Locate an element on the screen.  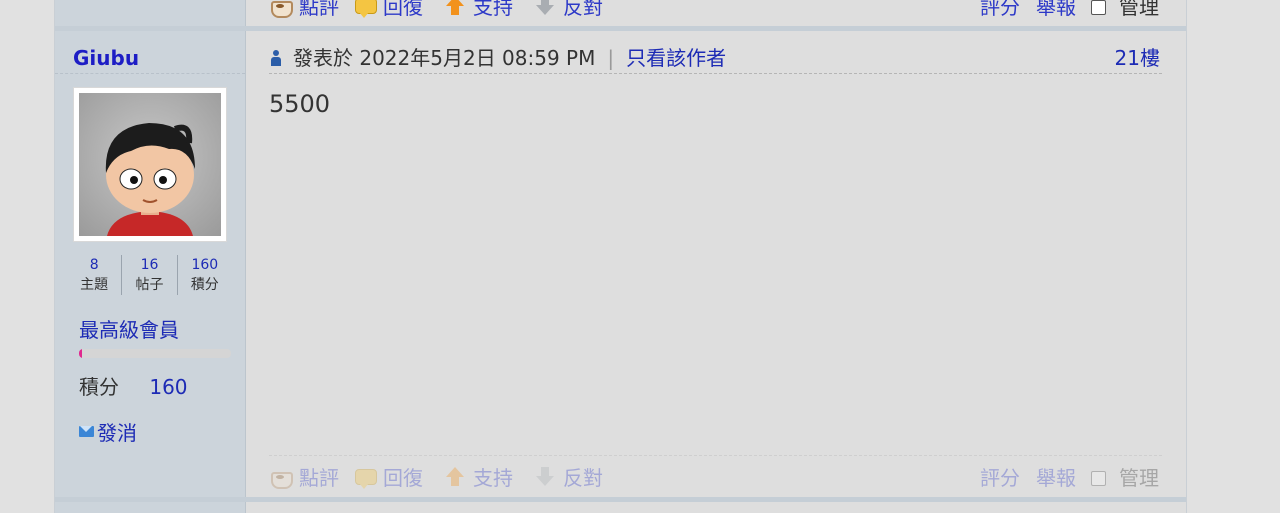
post-action-bar-top: 點評 回復 支持 反對 評分 舉報 管理 is located at coordinates (715, 11).